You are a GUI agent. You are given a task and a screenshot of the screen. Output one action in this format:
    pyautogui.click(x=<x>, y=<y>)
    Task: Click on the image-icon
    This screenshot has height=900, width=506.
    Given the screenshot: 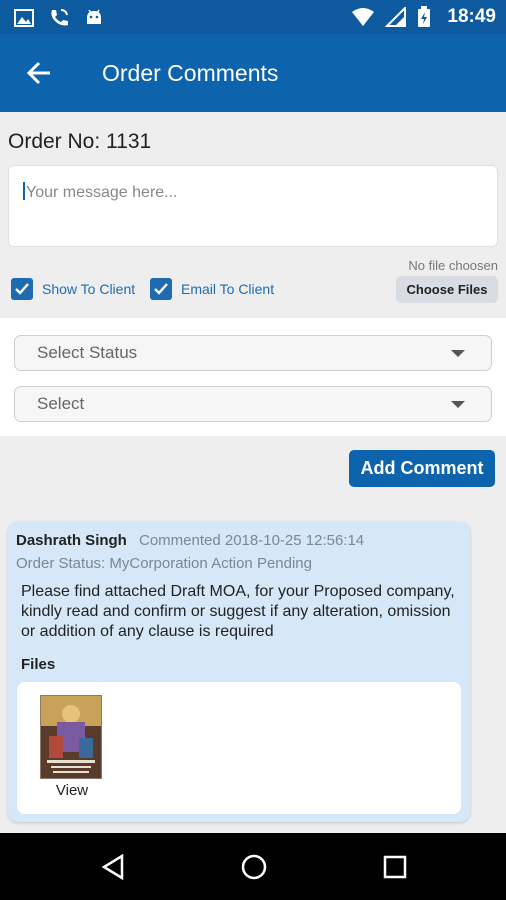 What is the action you would take?
    pyautogui.click(x=24, y=18)
    